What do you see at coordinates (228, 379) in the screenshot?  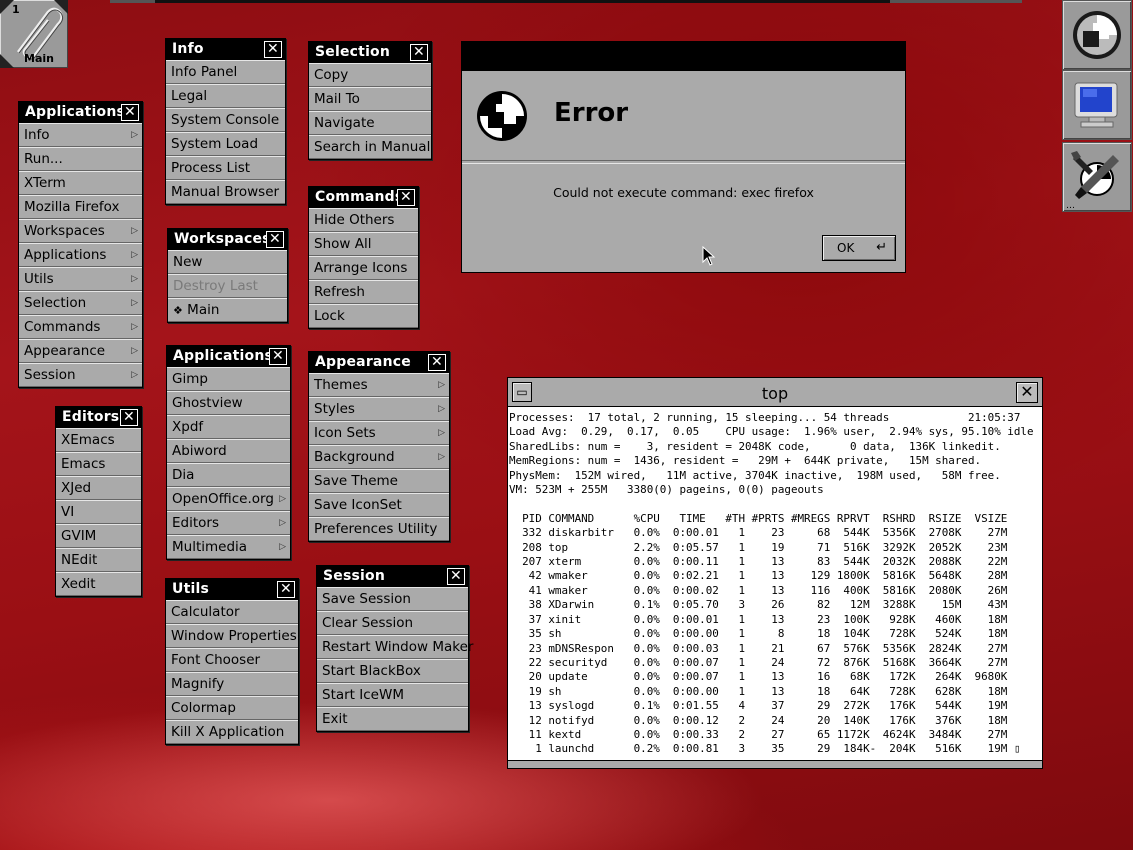 I see `menu-item-gimp: Gimp` at bounding box center [228, 379].